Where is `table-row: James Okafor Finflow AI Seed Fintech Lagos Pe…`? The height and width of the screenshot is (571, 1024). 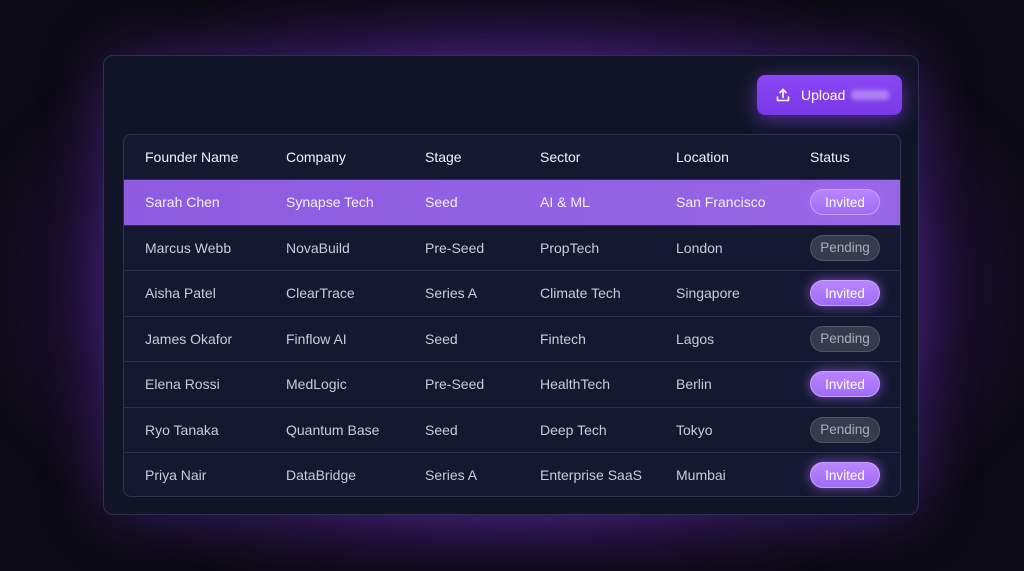 table-row: James Okafor Finflow AI Seed Fintech Lagos Pe… is located at coordinates (512, 338).